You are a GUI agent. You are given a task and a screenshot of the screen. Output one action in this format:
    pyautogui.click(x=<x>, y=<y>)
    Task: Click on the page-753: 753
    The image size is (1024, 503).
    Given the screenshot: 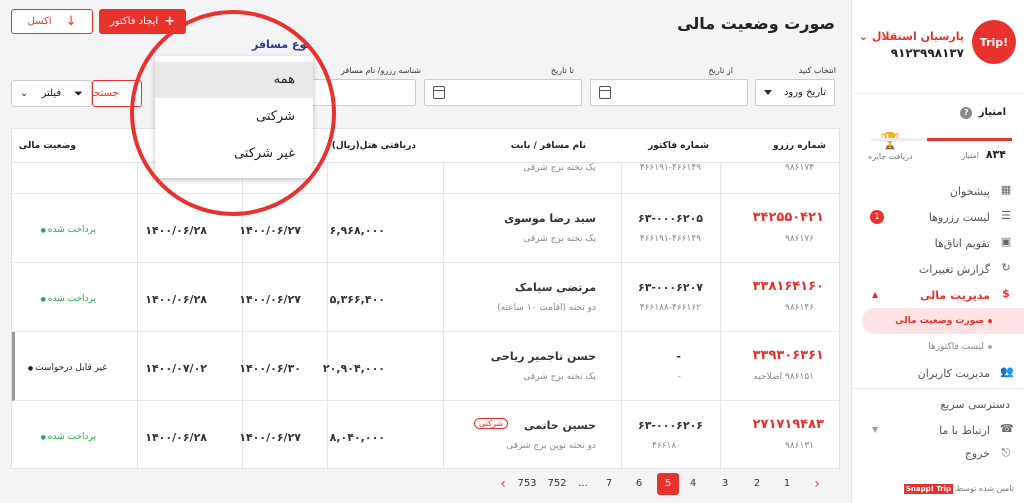 What is the action you would take?
    pyautogui.click(x=527, y=484)
    